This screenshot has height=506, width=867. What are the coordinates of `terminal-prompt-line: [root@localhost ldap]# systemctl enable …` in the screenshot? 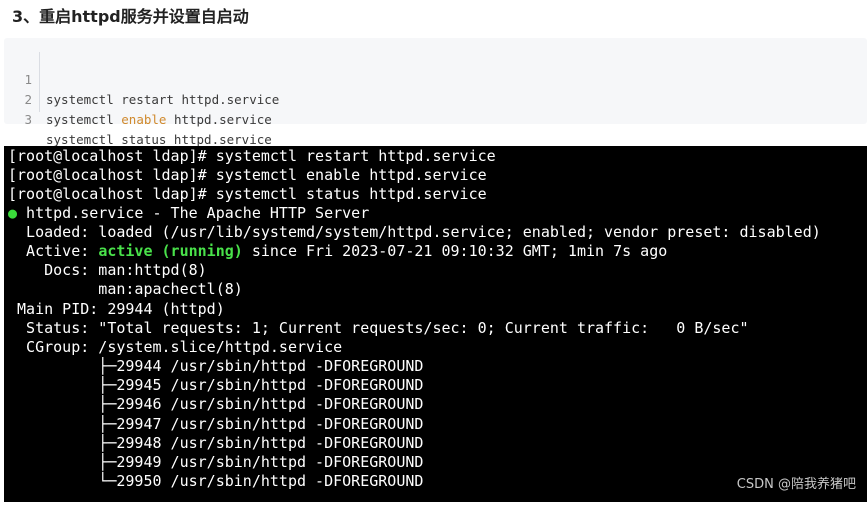 It's located at (247, 175).